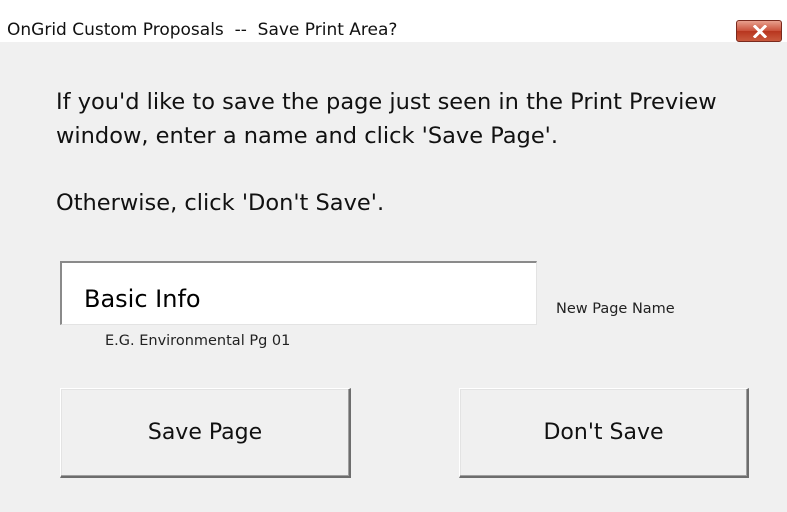 Image resolution: width=787 pixels, height=512 pixels. What do you see at coordinates (220, 203) in the screenshot?
I see `instruction-line-3: Otherwise, click 'Don't Save'.` at bounding box center [220, 203].